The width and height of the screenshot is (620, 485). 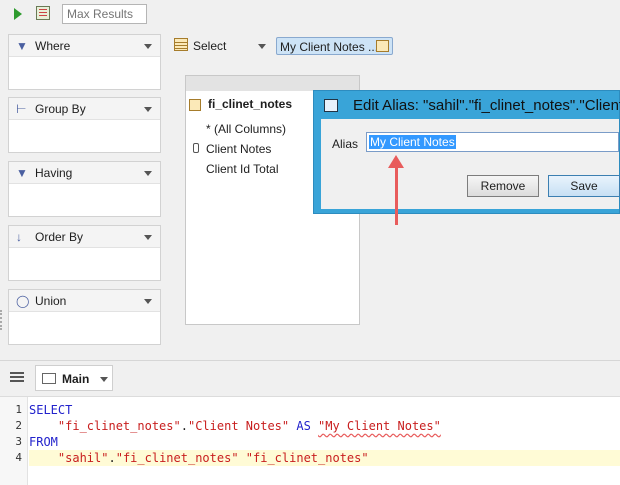 What do you see at coordinates (242, 169) in the screenshot?
I see `column-client-id-total: Client Id Total` at bounding box center [242, 169].